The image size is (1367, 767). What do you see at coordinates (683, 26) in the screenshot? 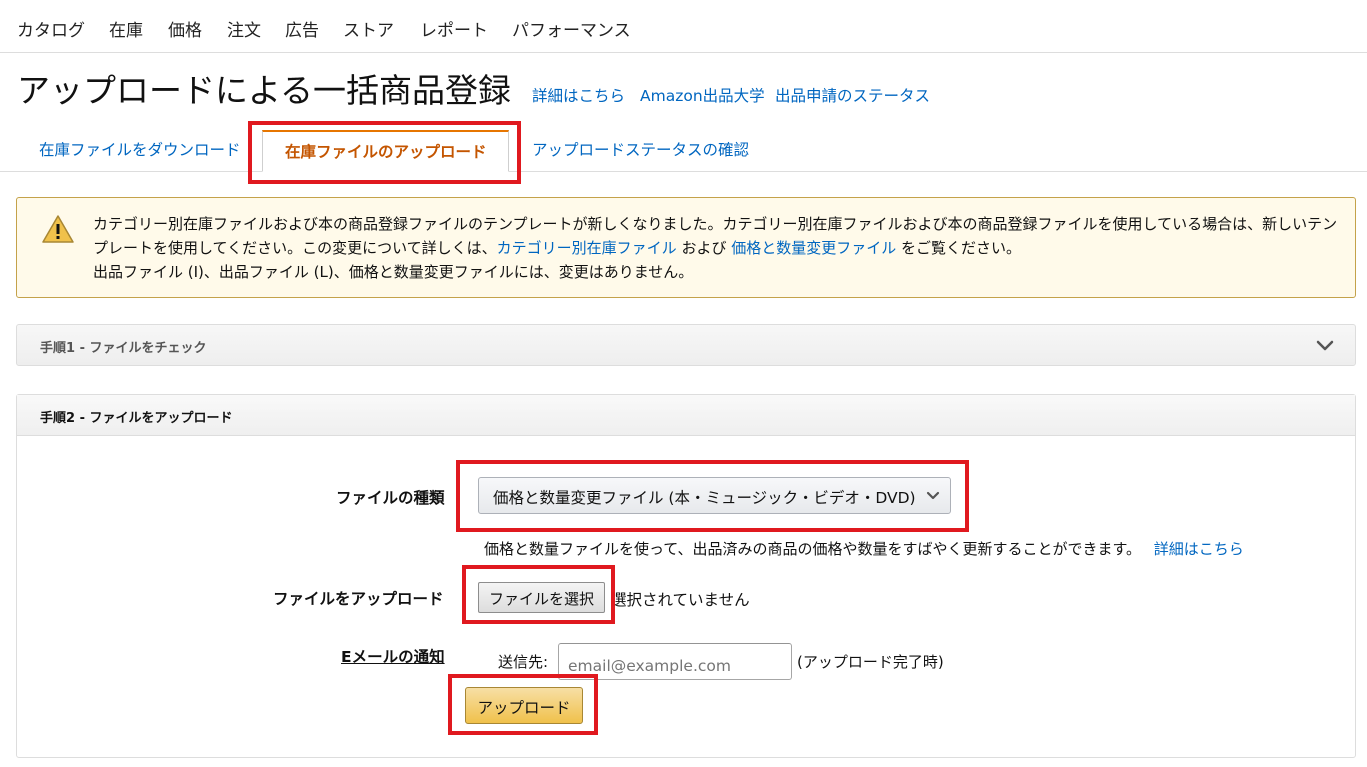
I see `top-nav: カタログ 在庫 価格 注文 広告 ストア レポート パフォーマンス` at bounding box center [683, 26].